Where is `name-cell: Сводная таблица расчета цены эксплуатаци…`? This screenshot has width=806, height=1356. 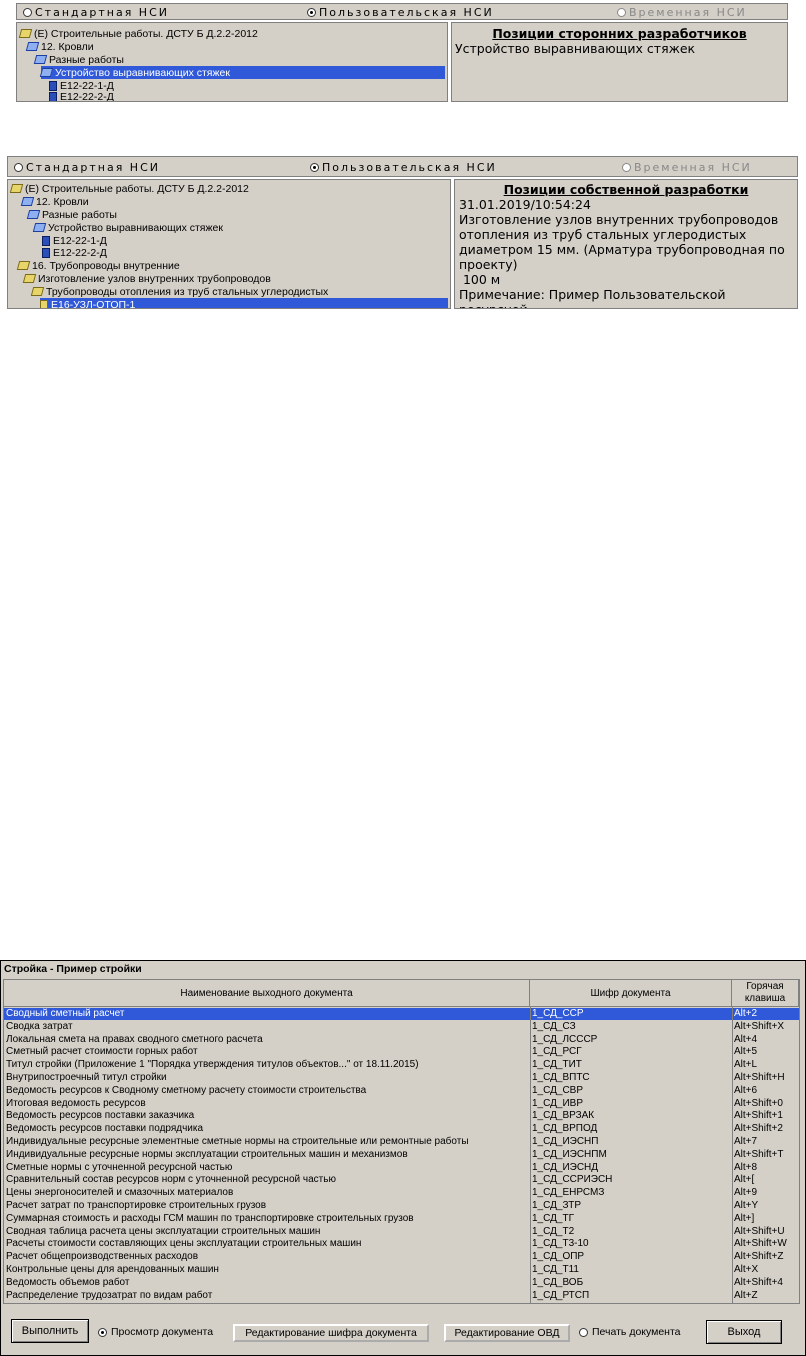 name-cell: Сводная таблица расчета цены эксплуатаци… is located at coordinates (163, 1231).